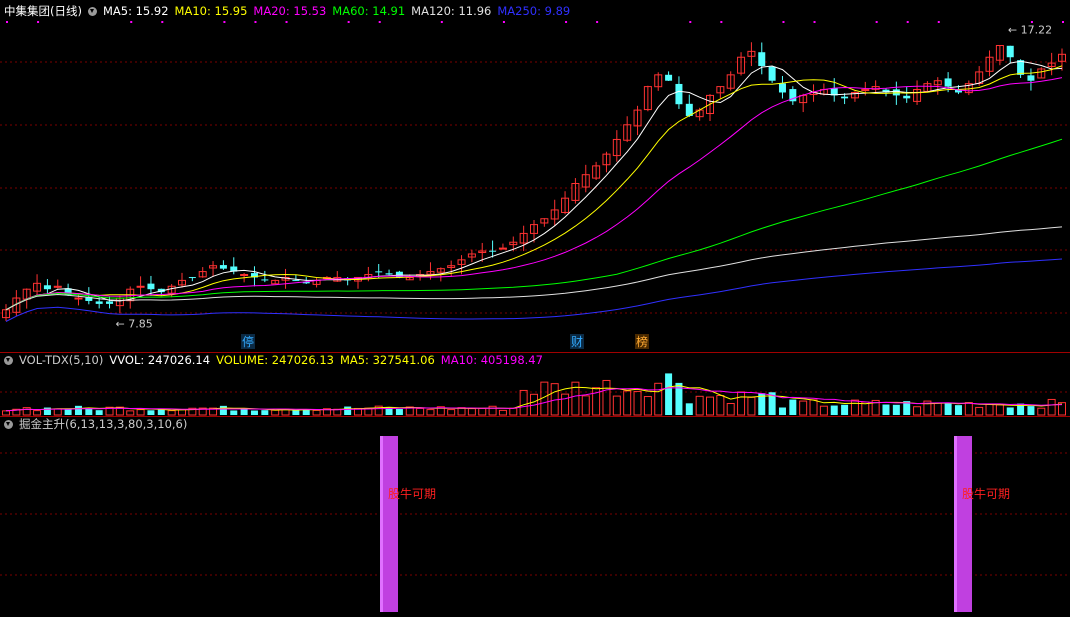  I want to click on indicator-title: 掘金主升(6,13,13,3,80,3,10,6), so click(103, 424).